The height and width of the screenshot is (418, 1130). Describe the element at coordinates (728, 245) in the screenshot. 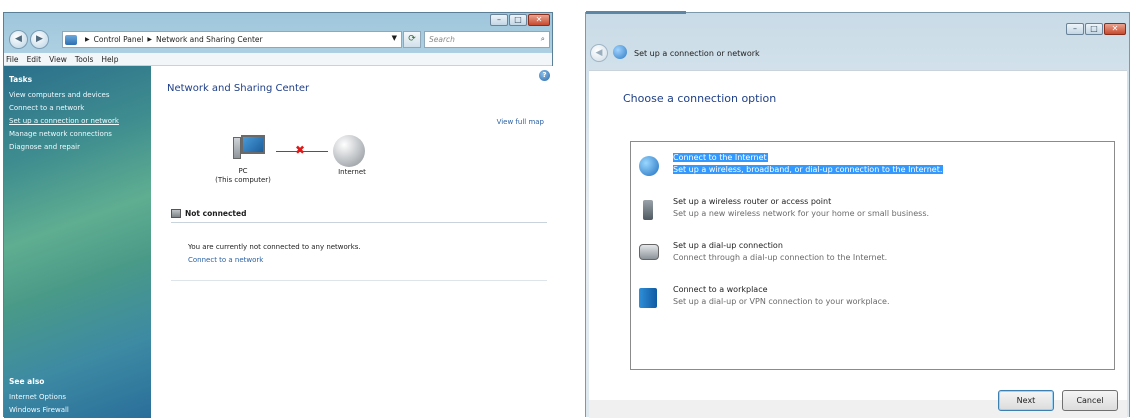

I see `option-title: Set up a dial-up connection` at that location.